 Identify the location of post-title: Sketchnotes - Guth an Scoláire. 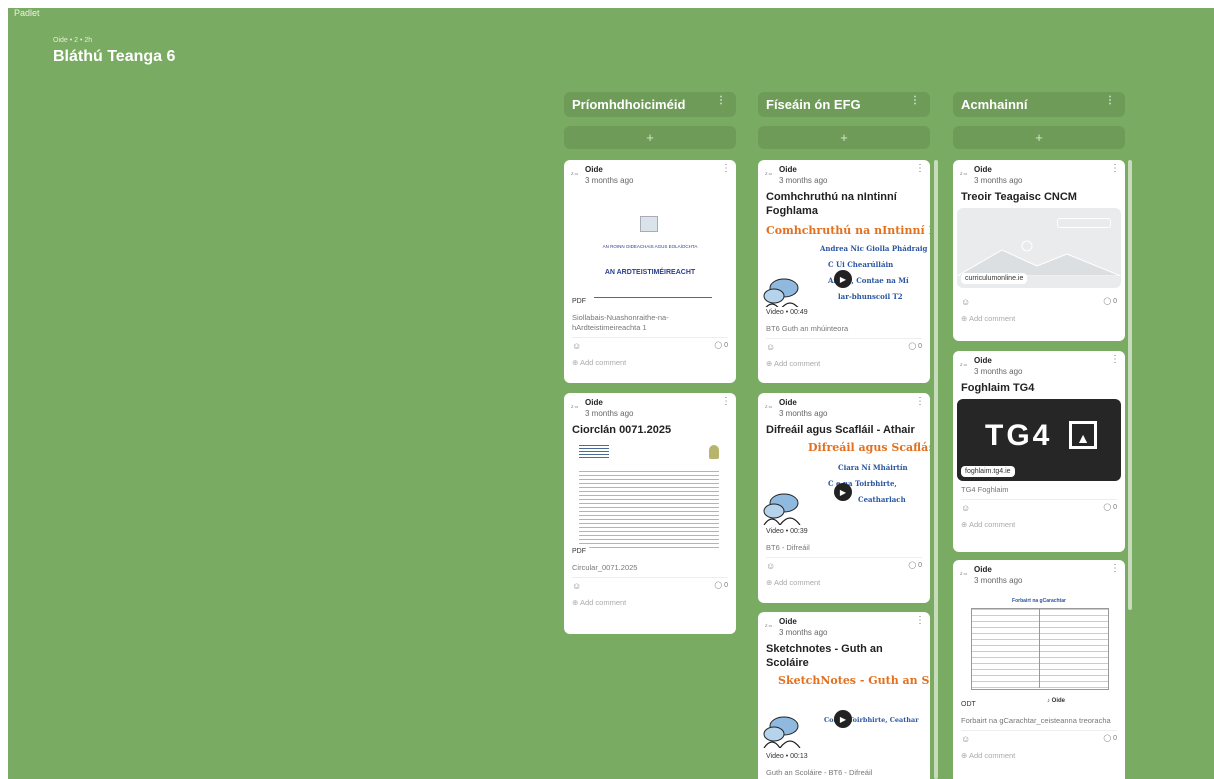
(824, 656).